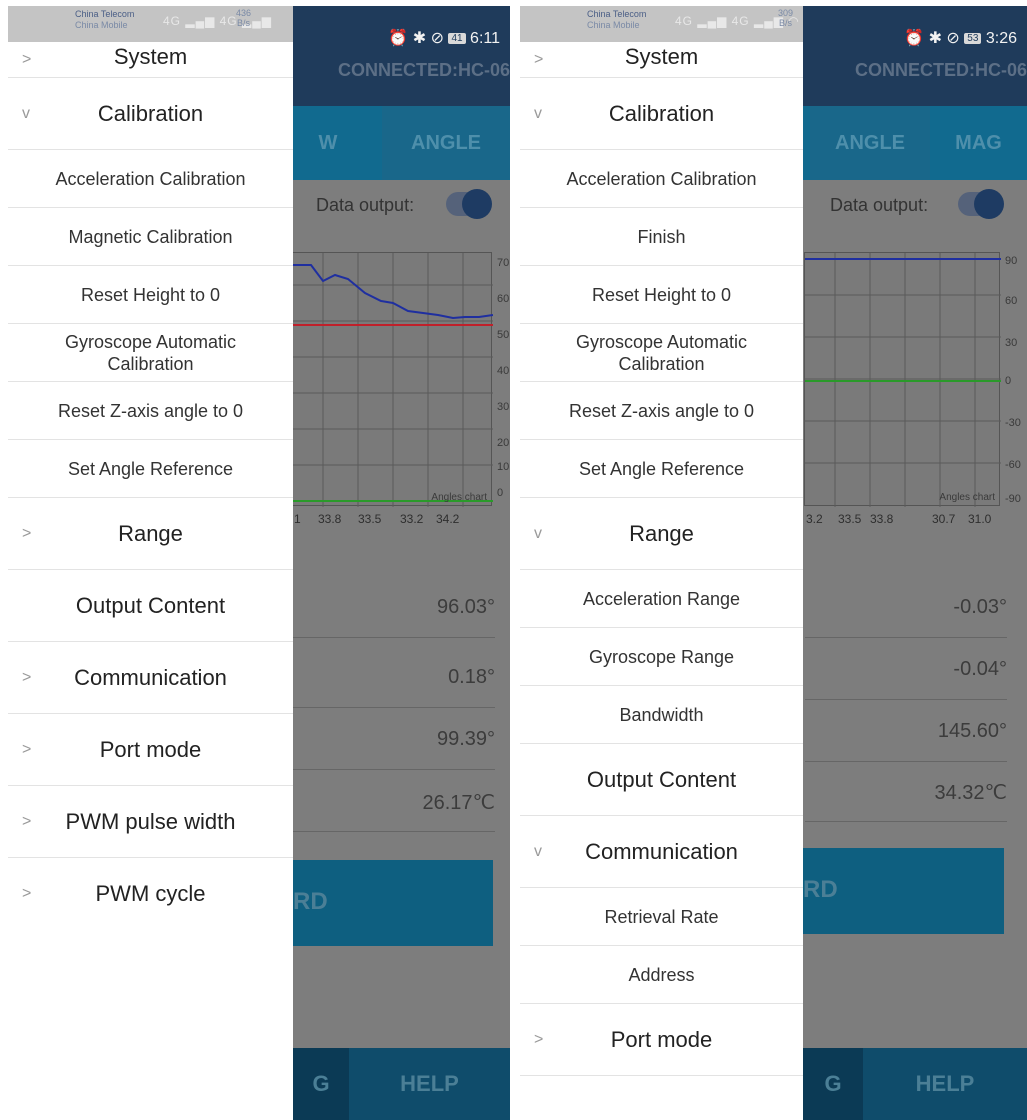  What do you see at coordinates (400, 379) in the screenshot?
I see `angles-chart: 70 60 50 40 30 20 10 0 Angles chart` at bounding box center [400, 379].